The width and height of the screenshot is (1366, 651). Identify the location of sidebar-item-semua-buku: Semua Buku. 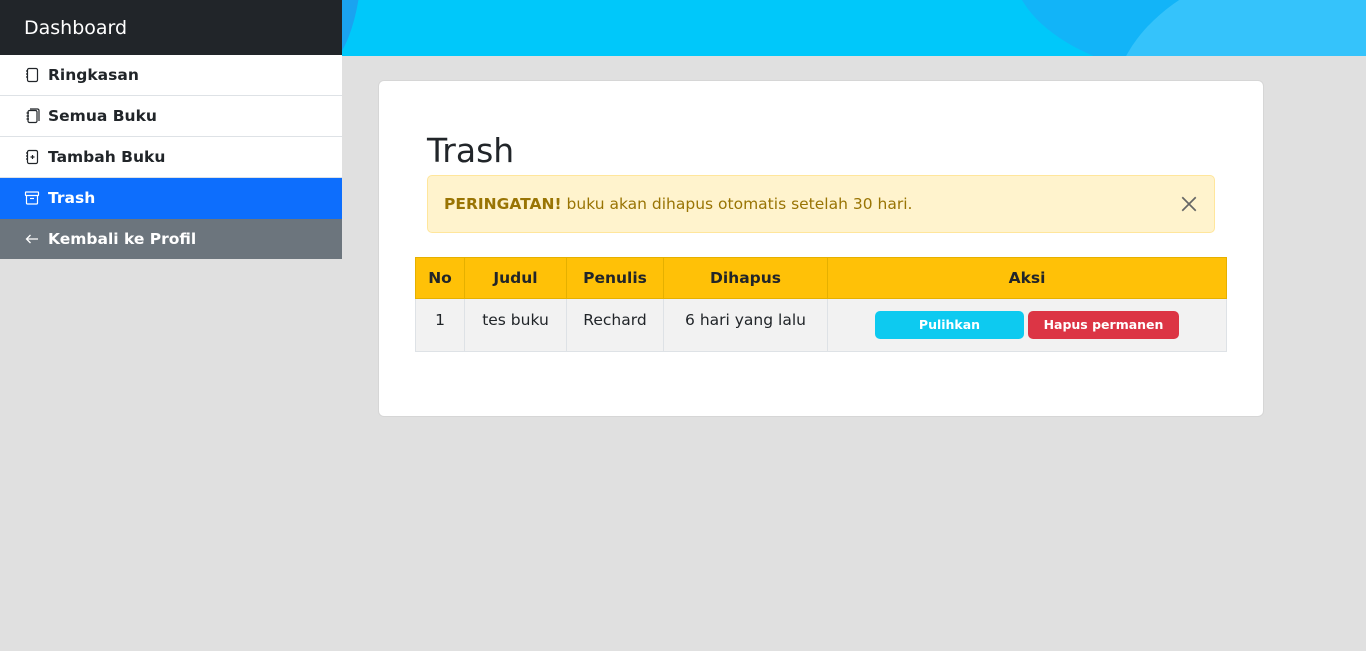
(171, 116).